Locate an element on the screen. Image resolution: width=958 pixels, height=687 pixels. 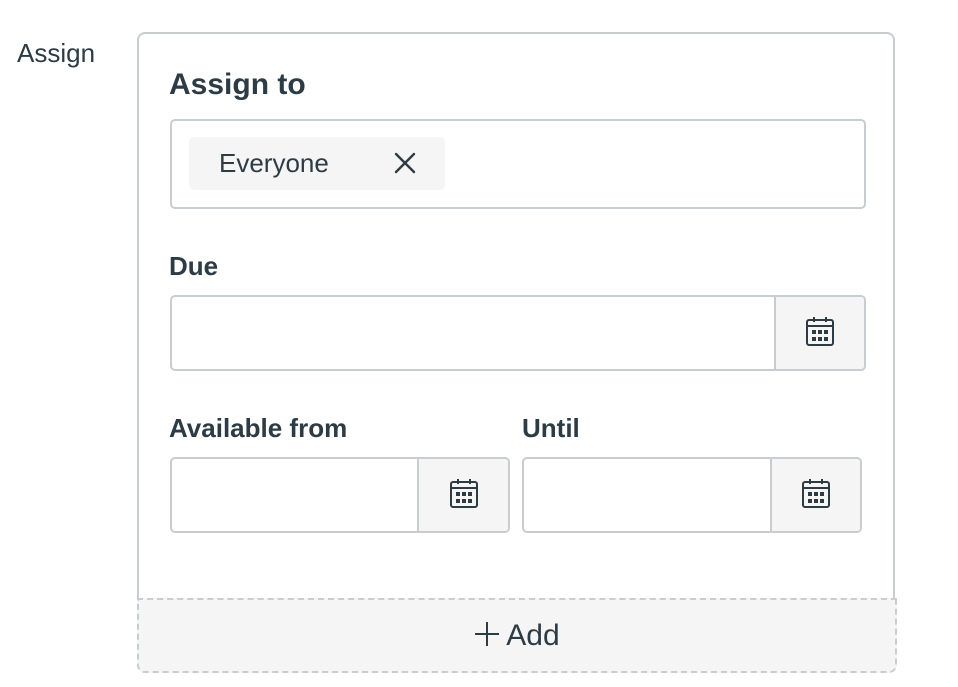
add-assignment-button: Add is located at coordinates (517, 635).